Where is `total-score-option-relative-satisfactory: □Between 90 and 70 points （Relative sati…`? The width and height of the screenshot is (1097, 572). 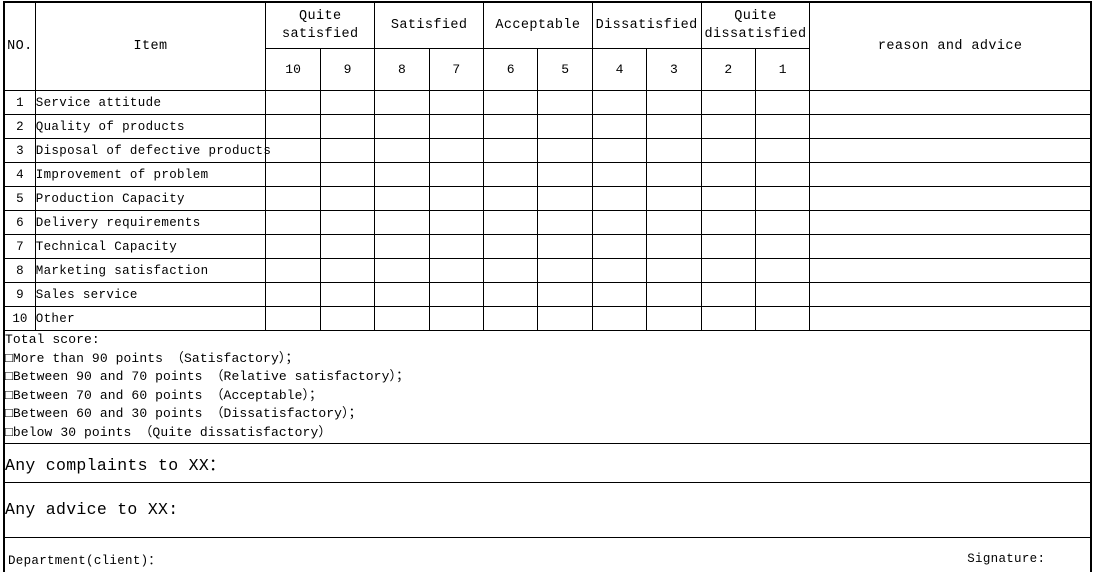 total-score-option-relative-satisfactory: □Between 90 and 70 points （Relative sati… is located at coordinates (547, 377).